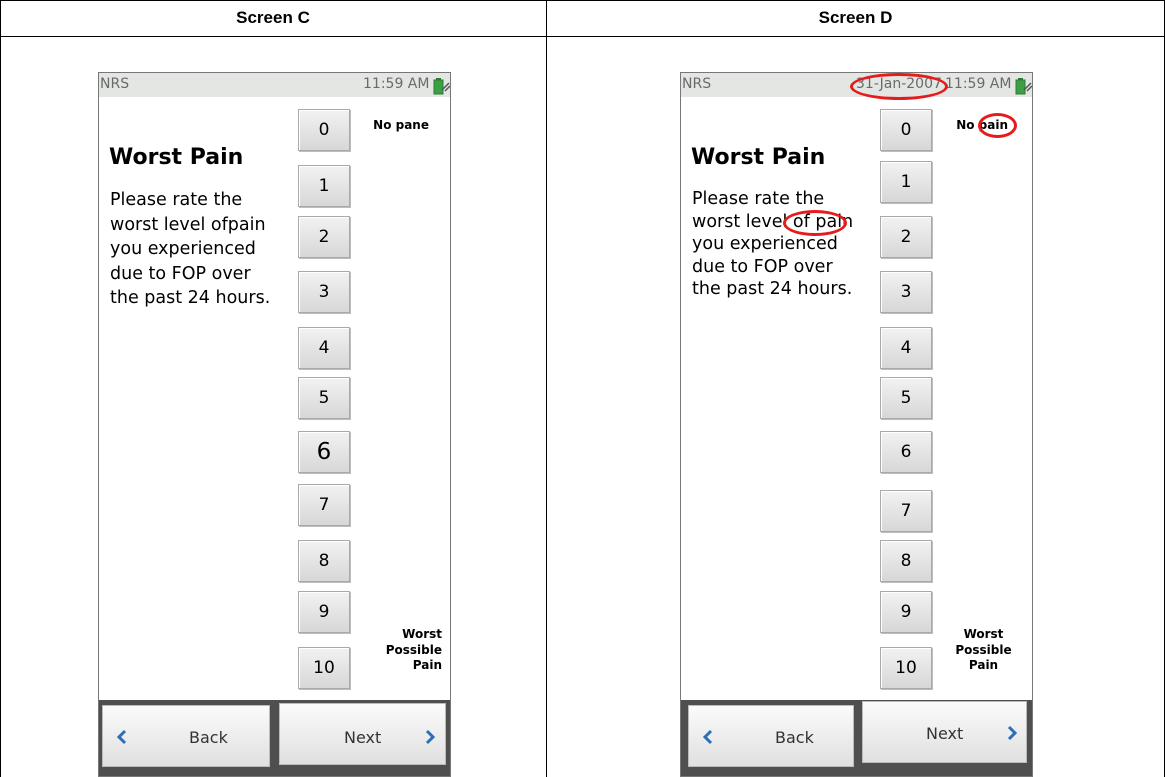 The height and width of the screenshot is (777, 1165). I want to click on annotation-circle-no-pain, so click(997, 125).